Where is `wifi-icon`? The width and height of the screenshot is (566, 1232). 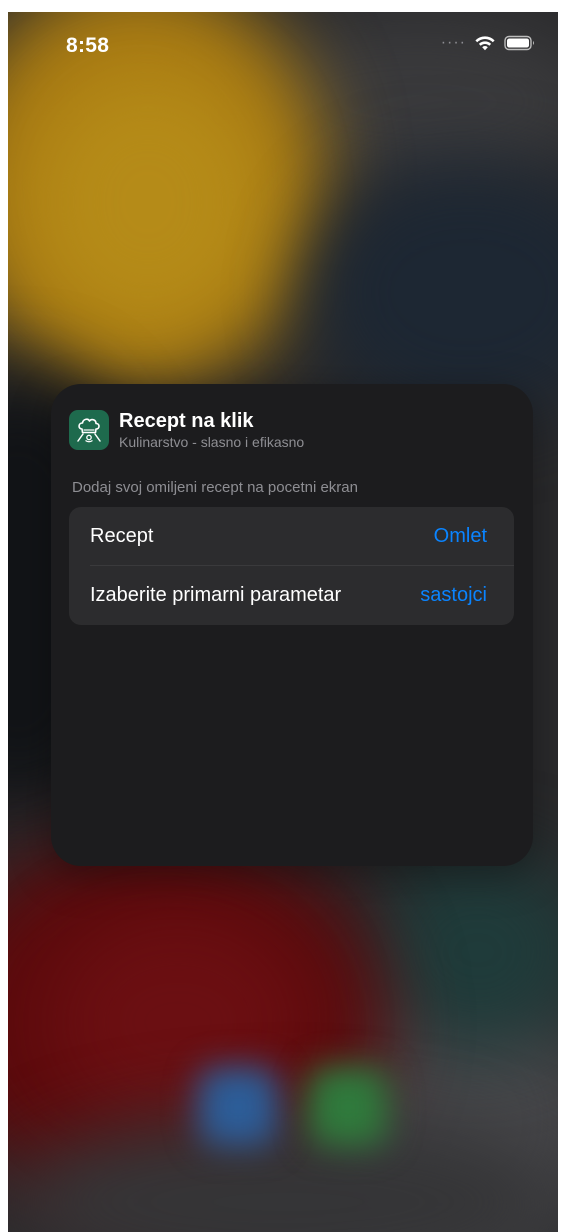
wifi-icon is located at coordinates (485, 43).